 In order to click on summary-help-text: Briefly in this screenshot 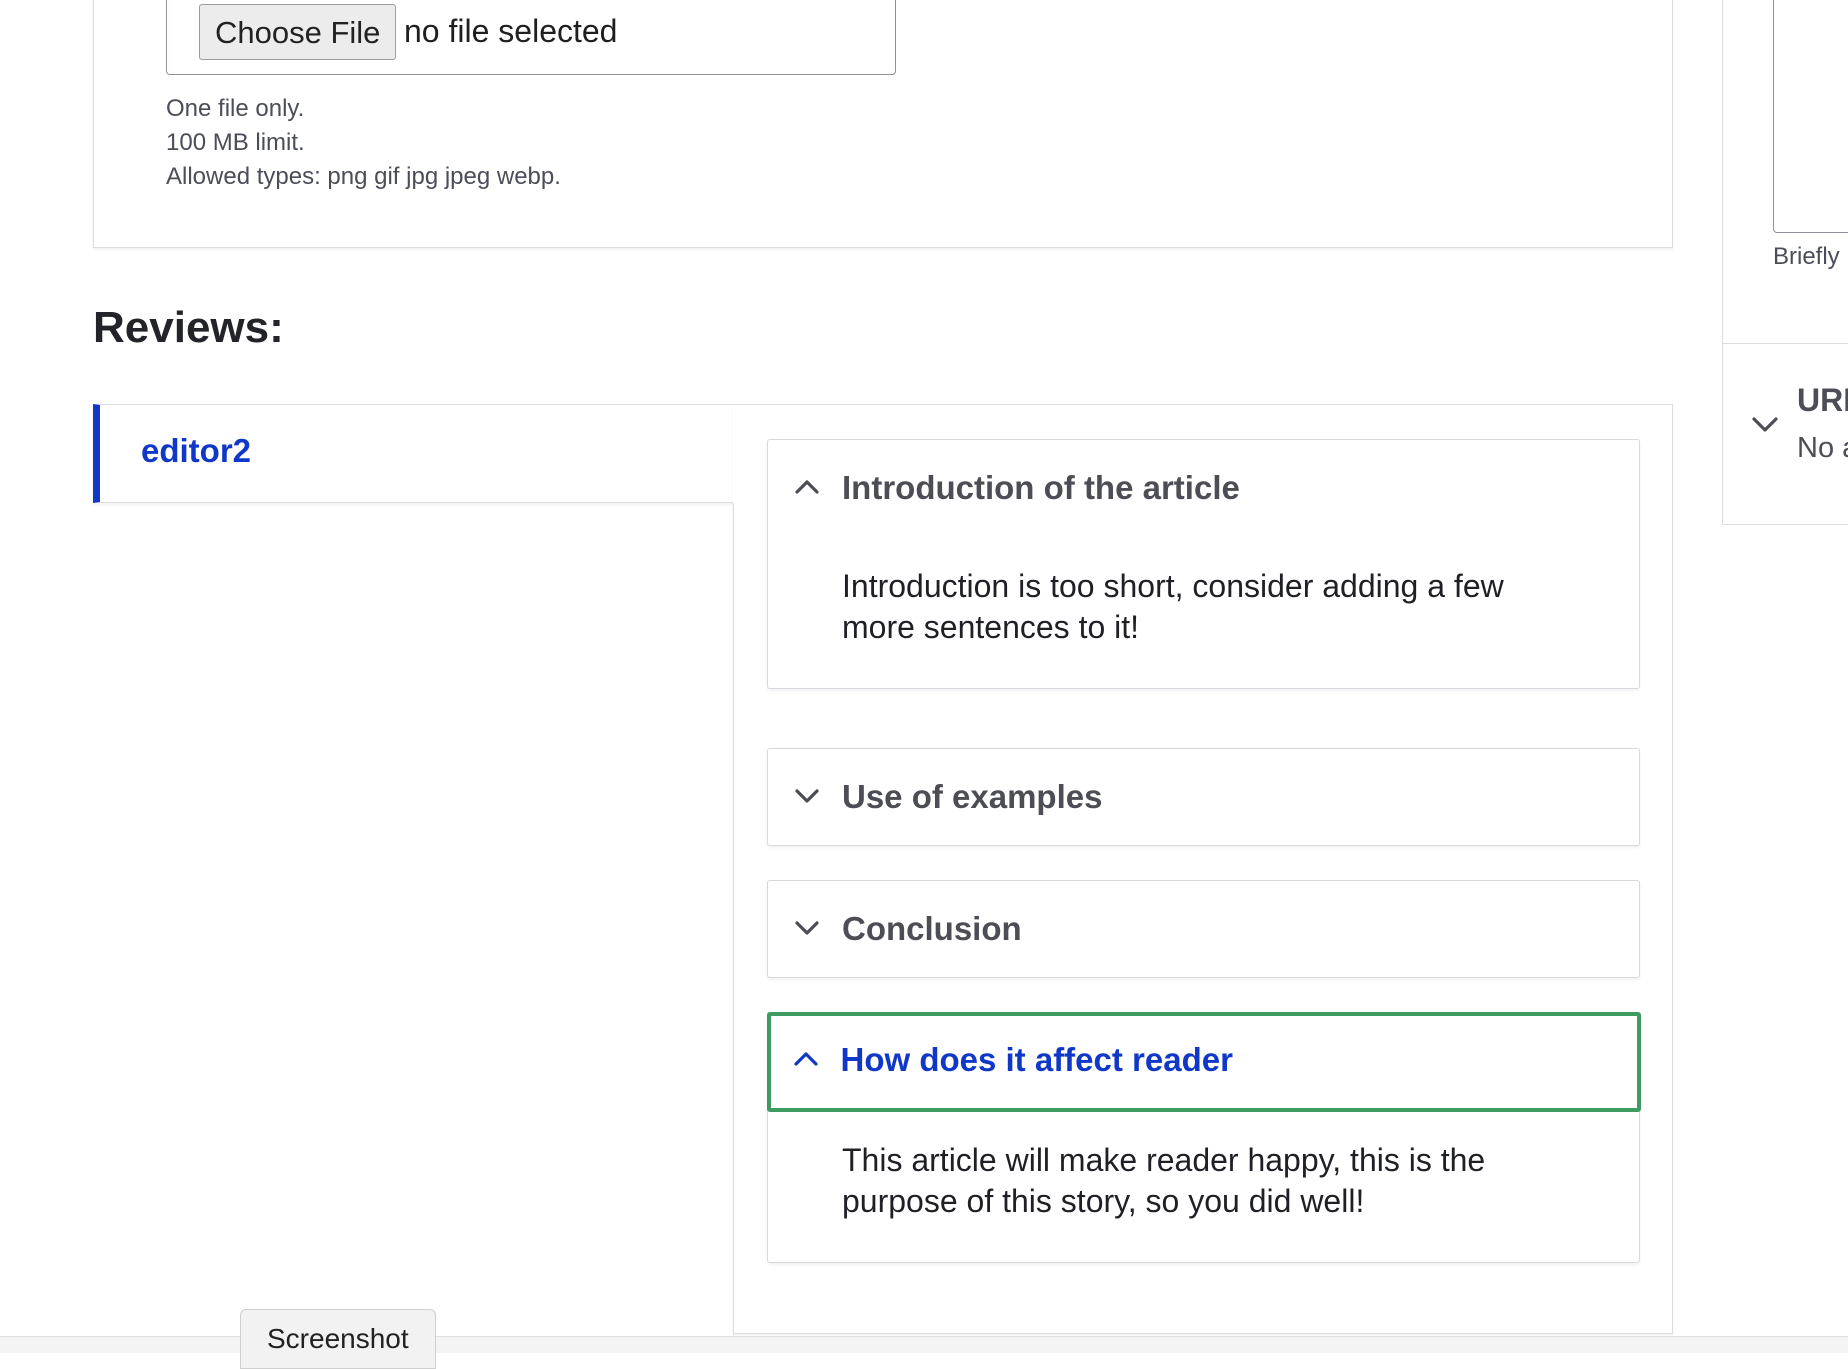, I will do `click(1806, 256)`.